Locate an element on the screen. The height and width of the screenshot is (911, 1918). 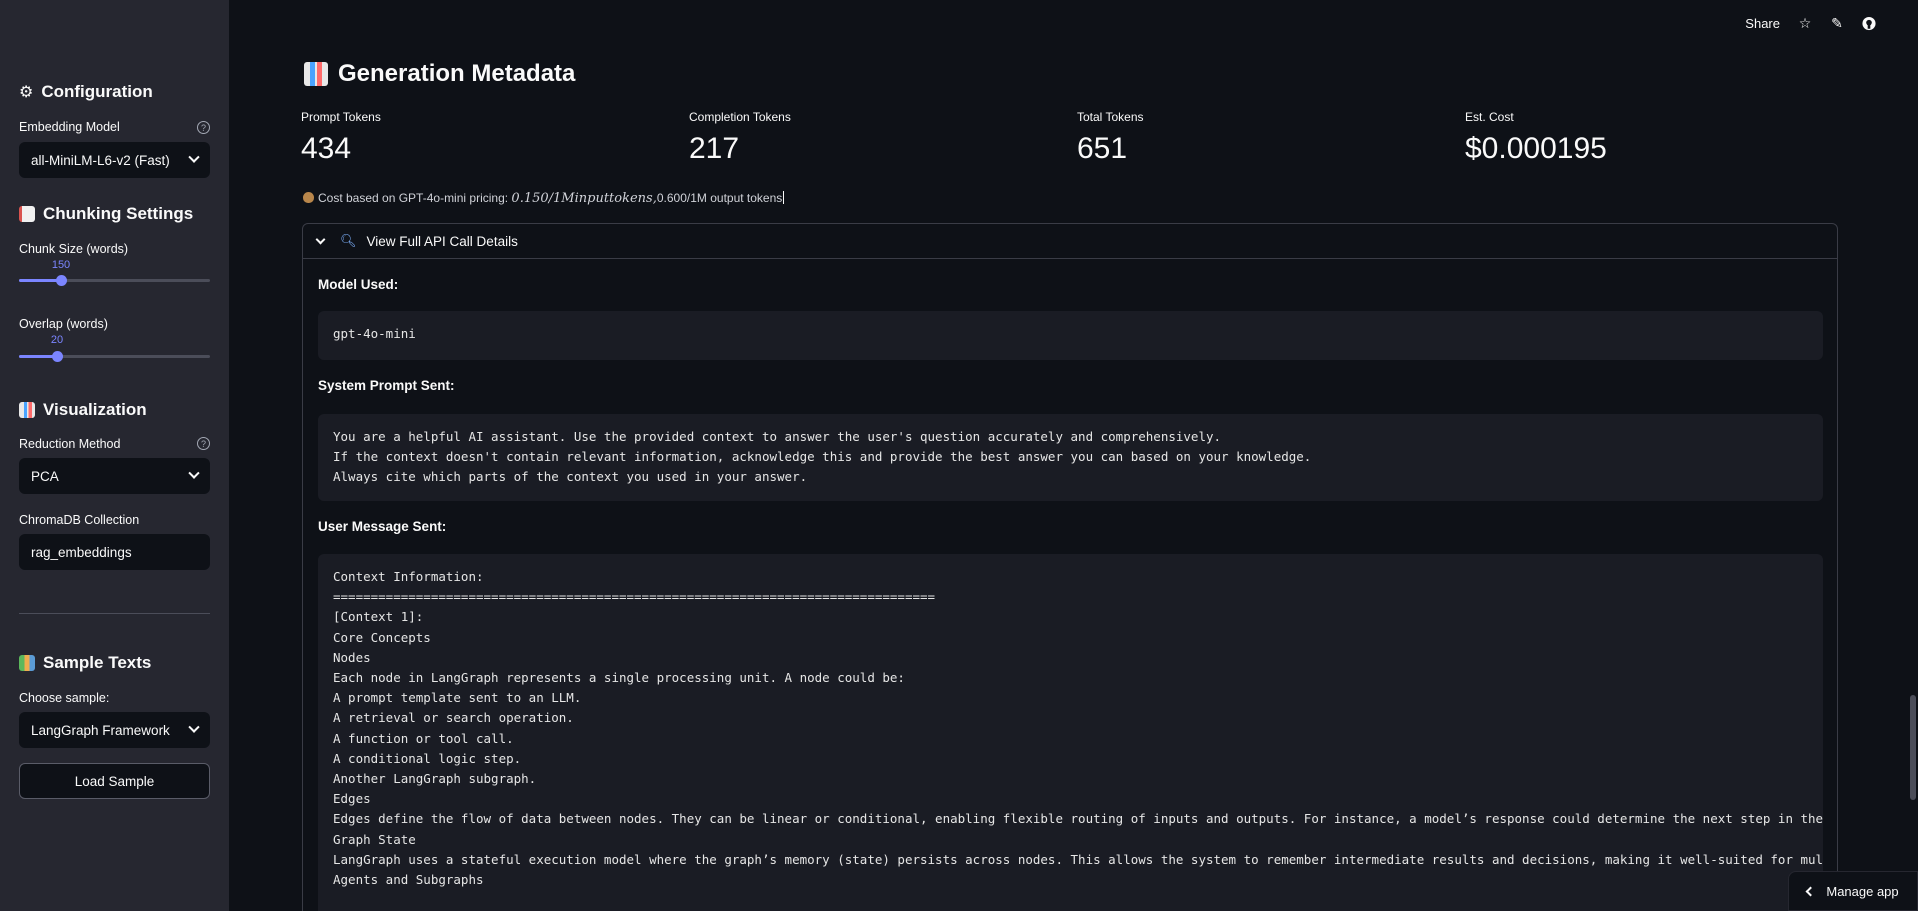
memo-icon is located at coordinates (27, 214).